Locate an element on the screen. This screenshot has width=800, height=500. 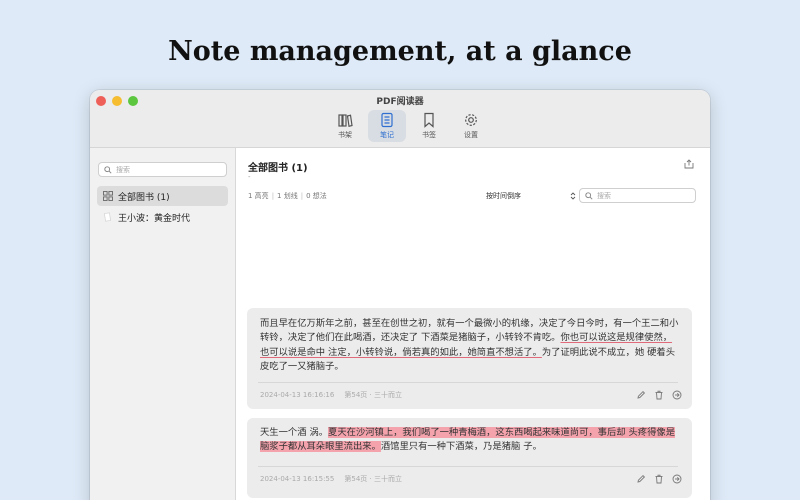
sidebar-search is located at coordinates (162, 169).